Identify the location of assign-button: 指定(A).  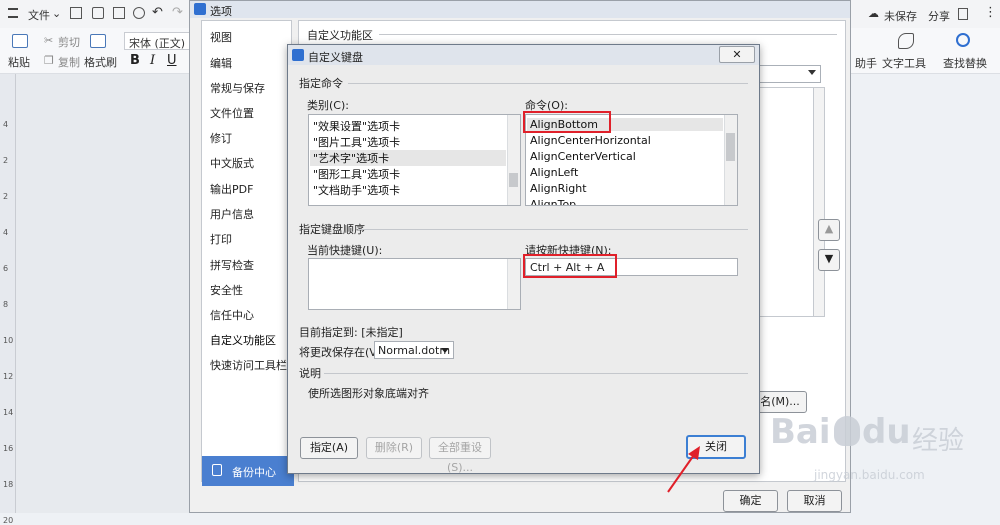
(329, 448).